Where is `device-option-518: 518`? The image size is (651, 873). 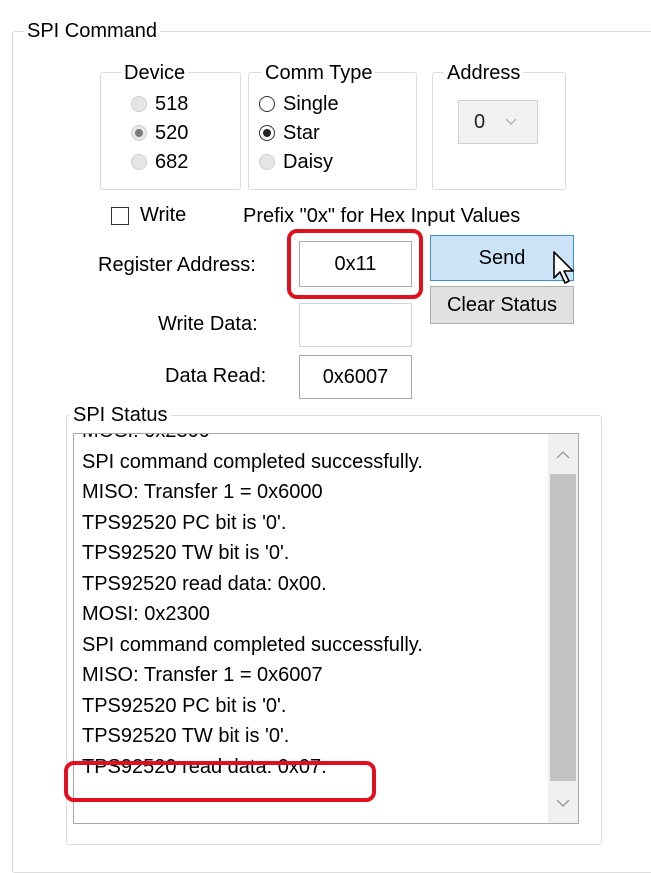 device-option-518: 518 is located at coordinates (159, 104).